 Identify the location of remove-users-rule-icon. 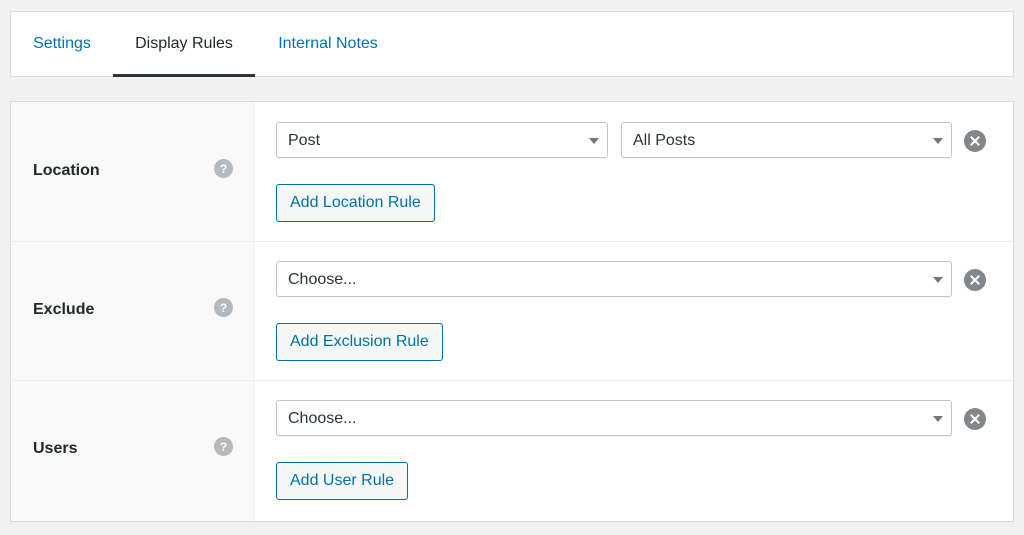
(975, 419).